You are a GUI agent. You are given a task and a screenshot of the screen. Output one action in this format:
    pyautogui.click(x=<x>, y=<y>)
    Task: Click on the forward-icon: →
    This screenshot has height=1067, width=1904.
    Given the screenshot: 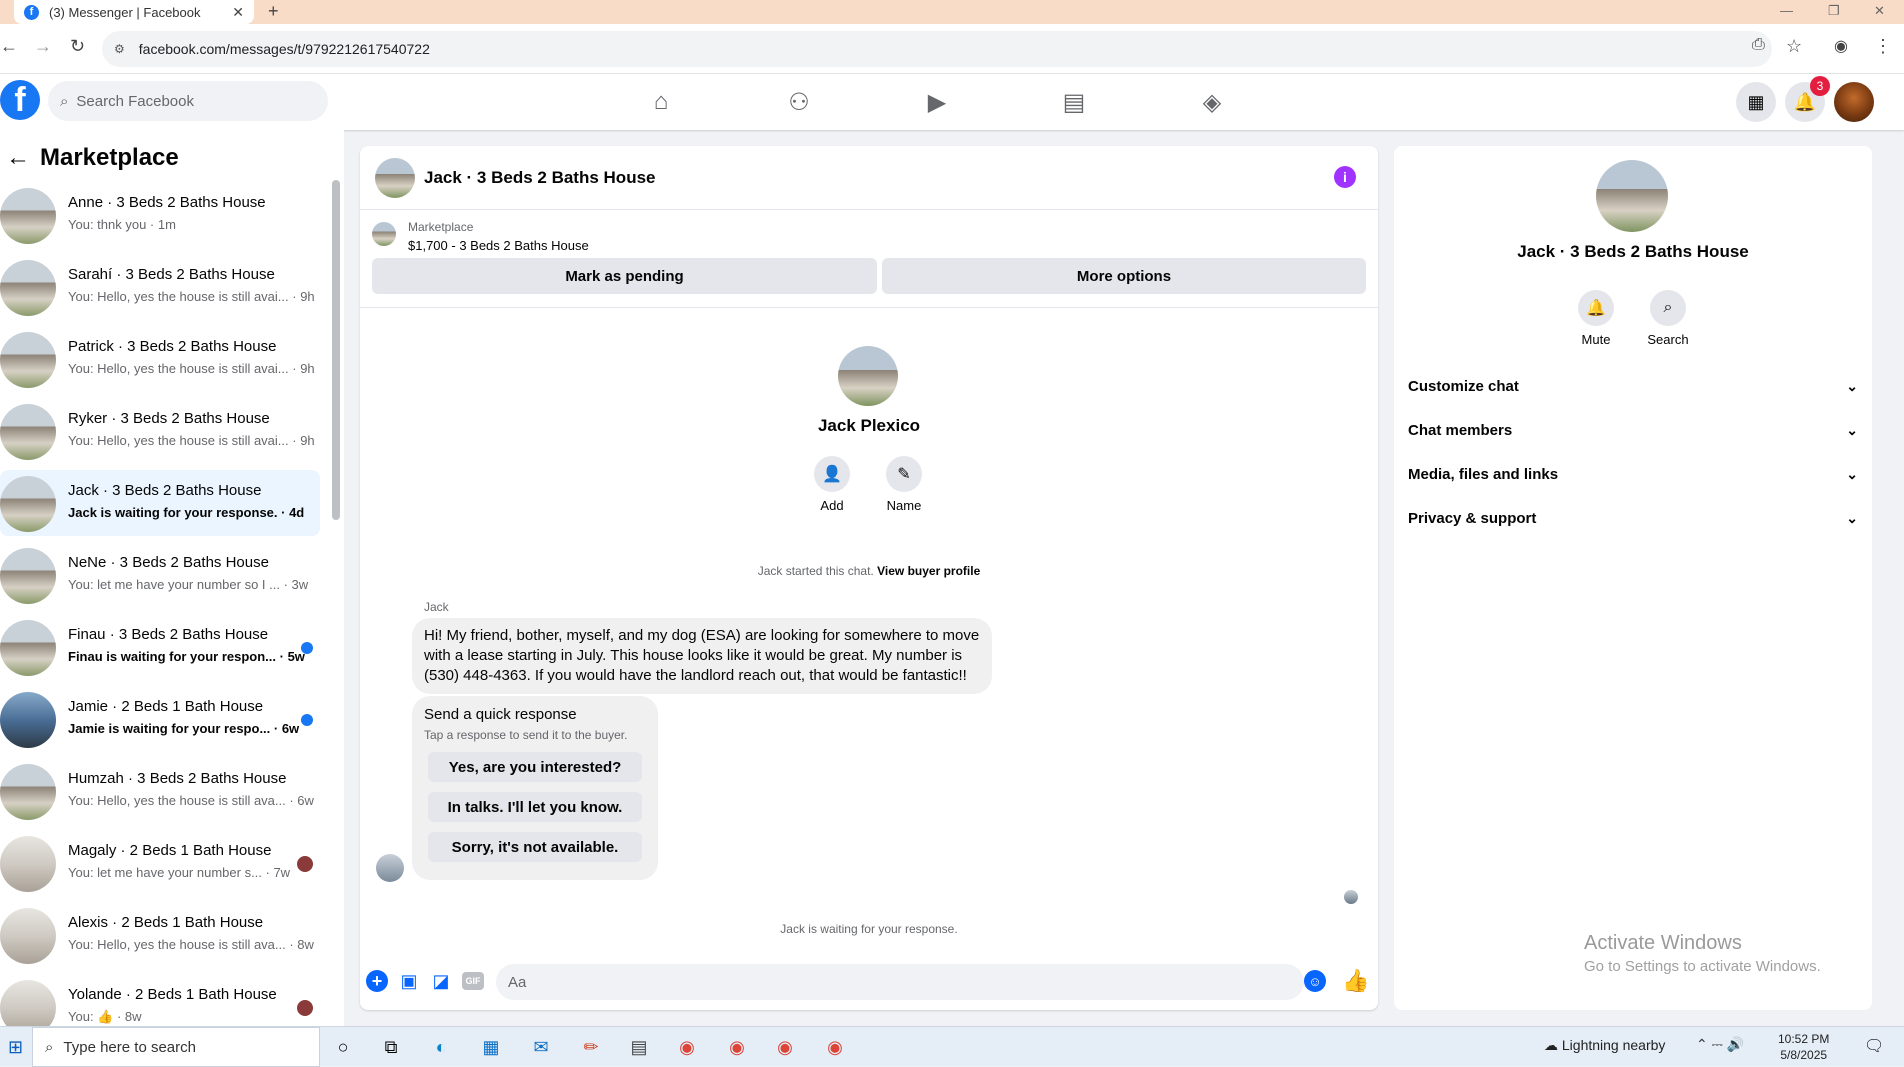 What is the action you would take?
    pyautogui.click(x=43, y=46)
    